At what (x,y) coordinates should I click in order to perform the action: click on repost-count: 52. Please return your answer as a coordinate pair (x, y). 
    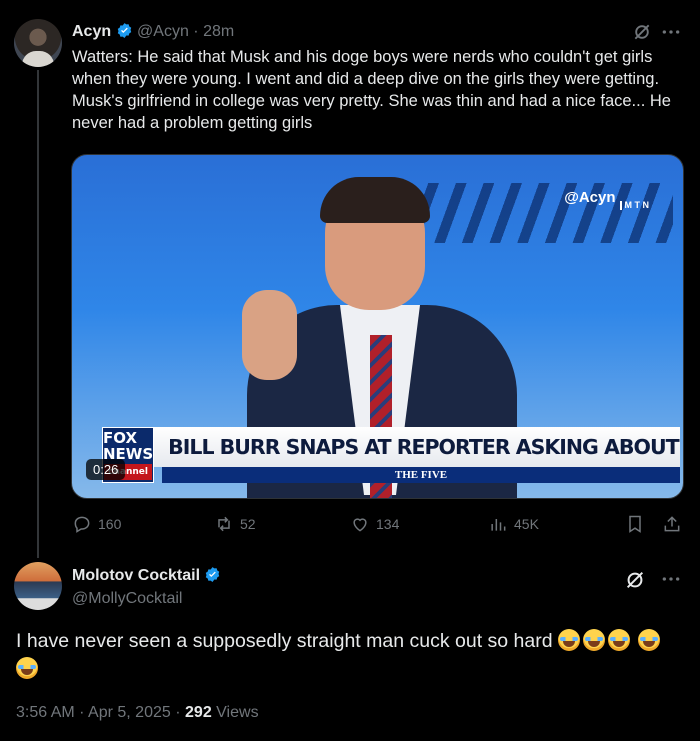
    Looking at the image, I should click on (248, 524).